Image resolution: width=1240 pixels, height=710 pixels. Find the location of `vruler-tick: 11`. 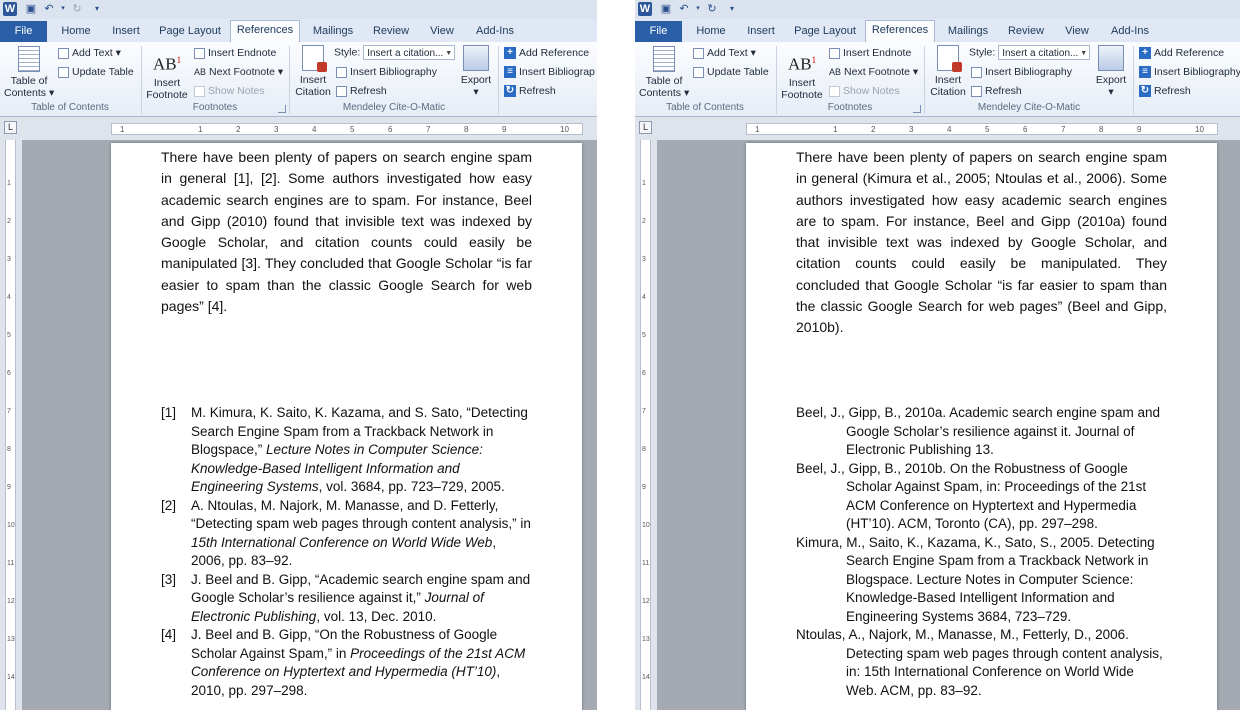

vruler-tick: 11 is located at coordinates (11, 563).